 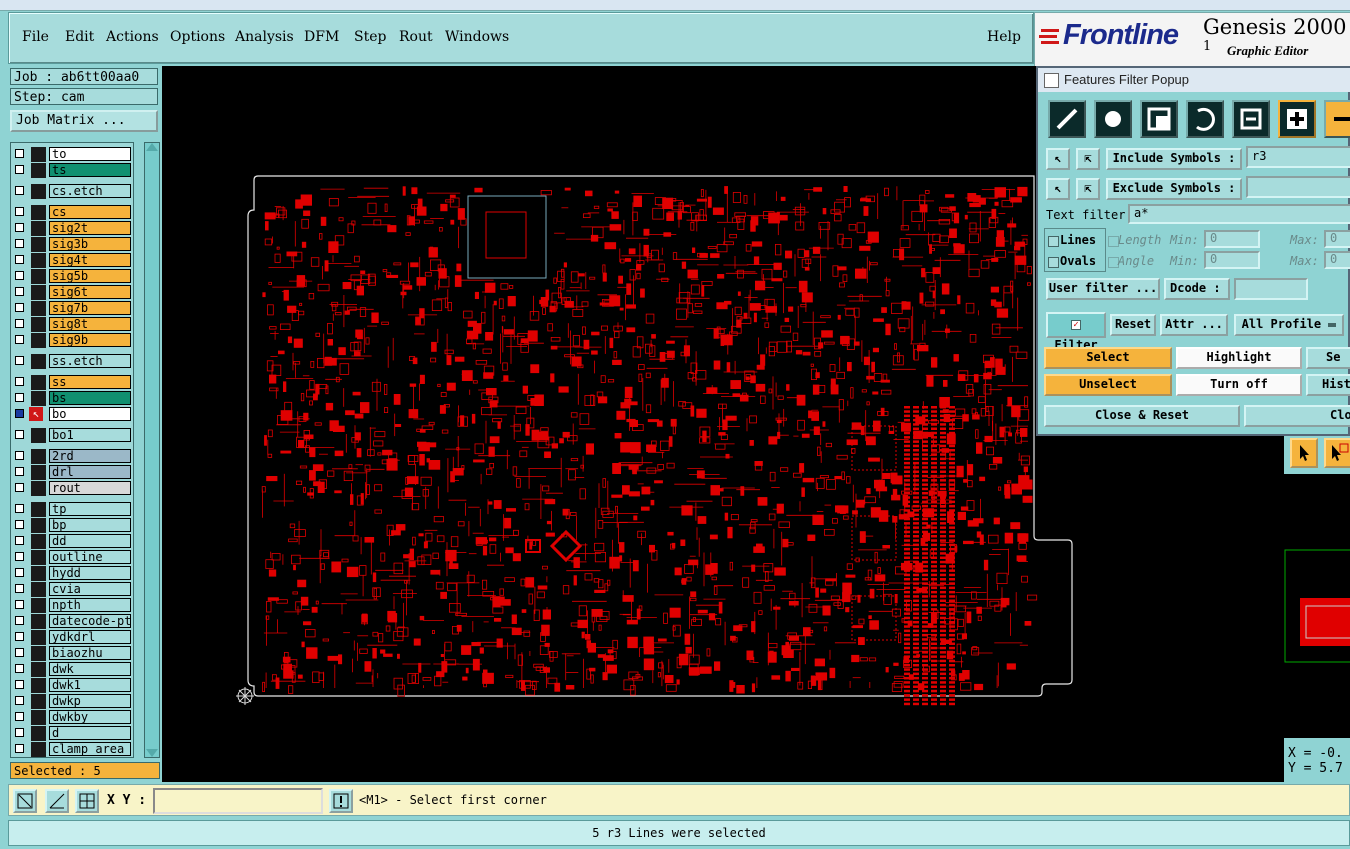 I want to click on menu-step: Step, so click(x=370, y=37).